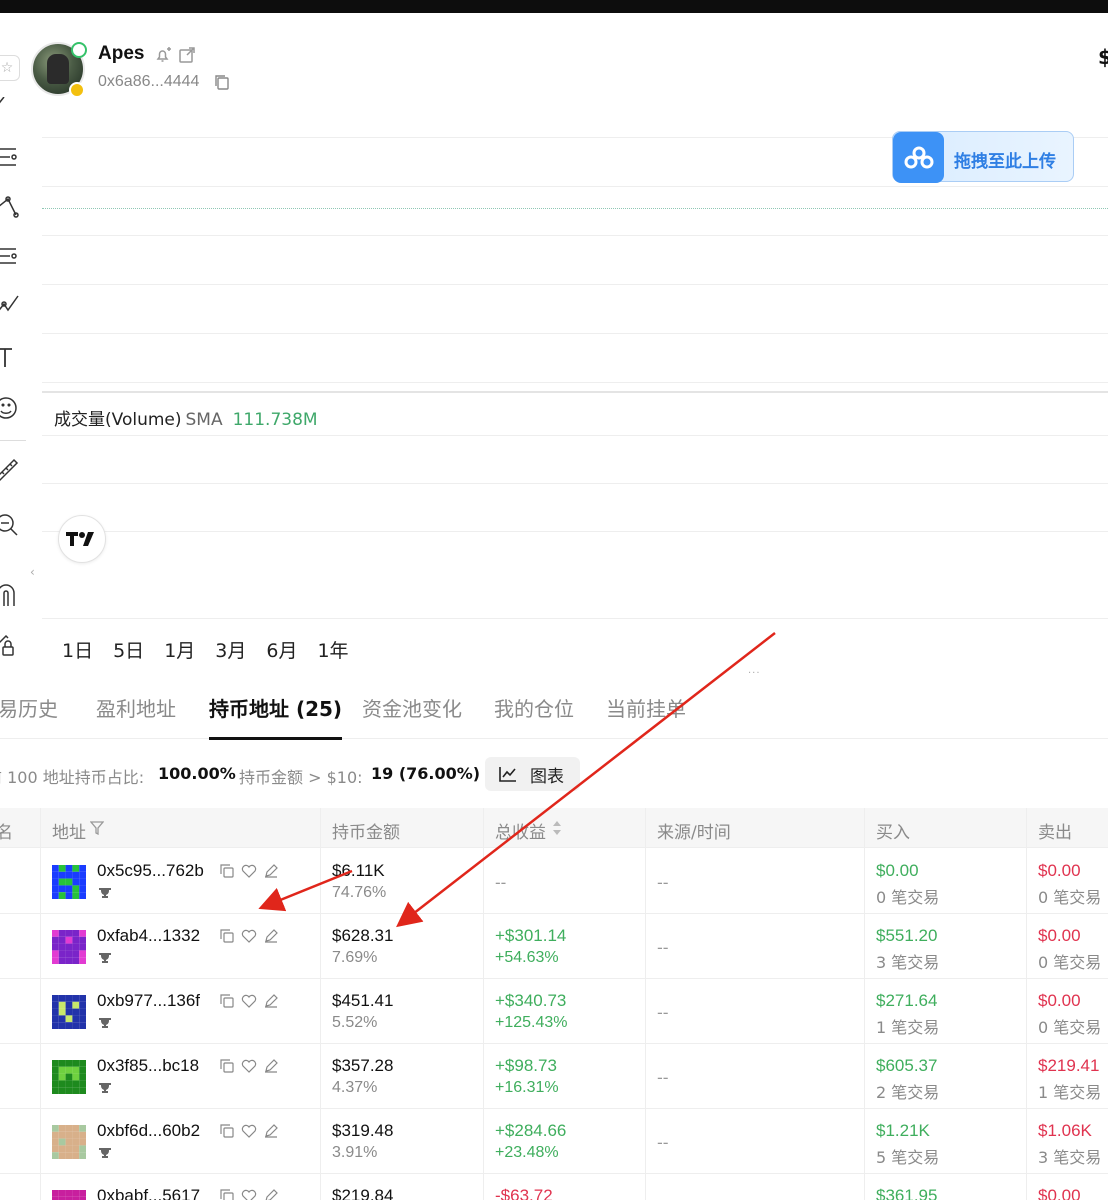 Image resolution: width=1108 pixels, height=1200 pixels. Describe the element at coordinates (150, 871) in the screenshot. I see `holder-address: 0x5c95...762b` at that location.